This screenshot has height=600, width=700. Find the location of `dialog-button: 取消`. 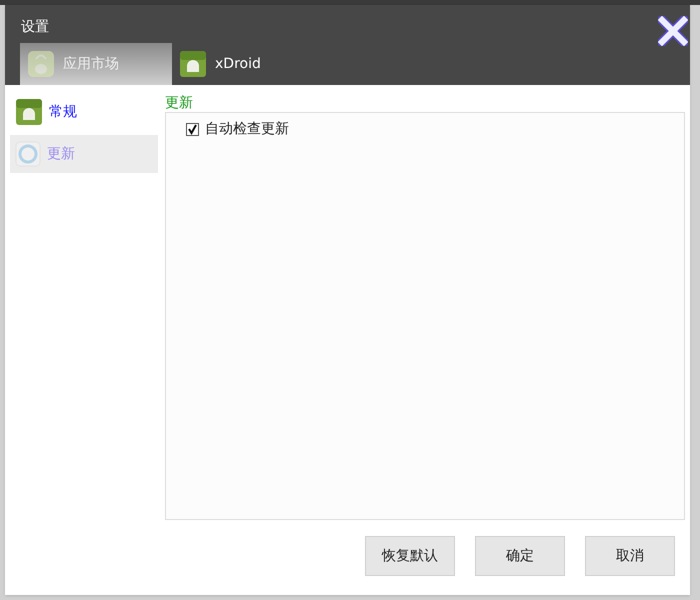

dialog-button: 取消 is located at coordinates (630, 556).